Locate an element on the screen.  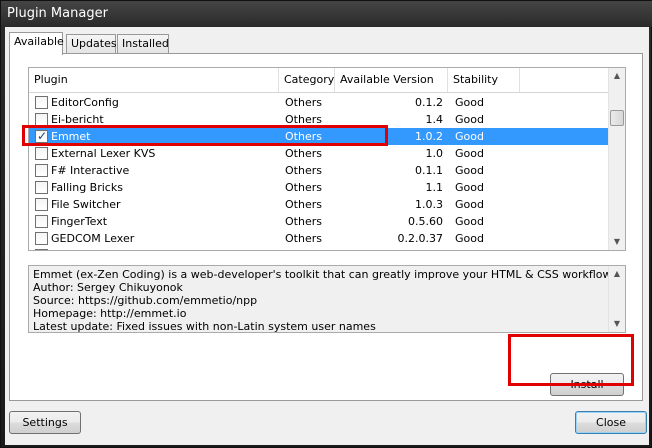
version-cell: 0.1.1 is located at coordinates (429, 170).